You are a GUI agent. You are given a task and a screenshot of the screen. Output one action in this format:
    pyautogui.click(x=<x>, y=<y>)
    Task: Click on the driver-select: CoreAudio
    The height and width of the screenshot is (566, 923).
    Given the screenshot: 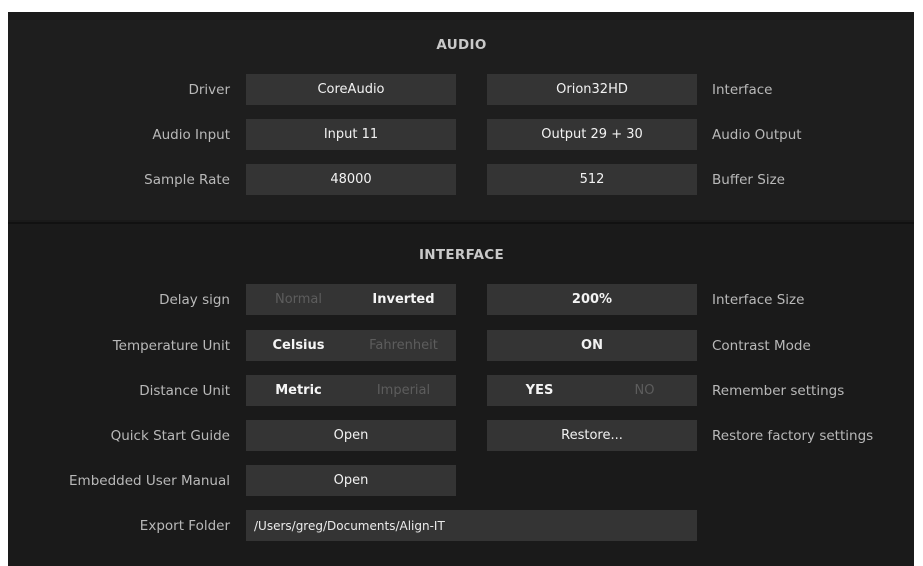 What is the action you would take?
    pyautogui.click(x=351, y=89)
    